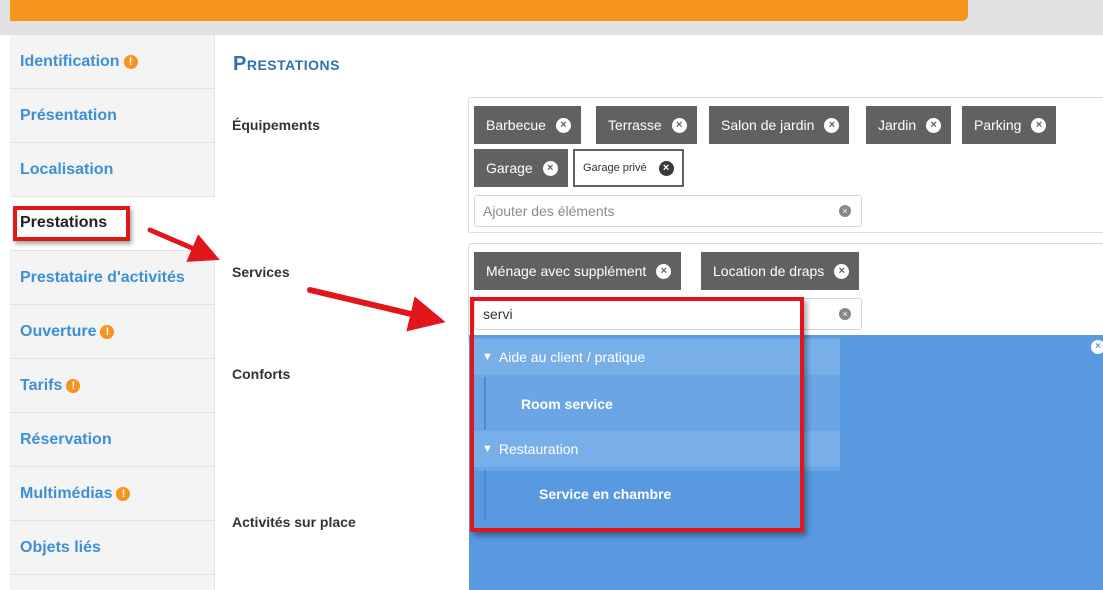  Describe the element at coordinates (376, 309) in the screenshot. I see `arrow-to-dropdown` at that location.